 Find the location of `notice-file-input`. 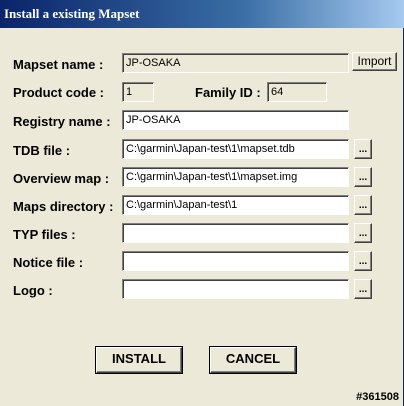

notice-file-input is located at coordinates (235, 261).